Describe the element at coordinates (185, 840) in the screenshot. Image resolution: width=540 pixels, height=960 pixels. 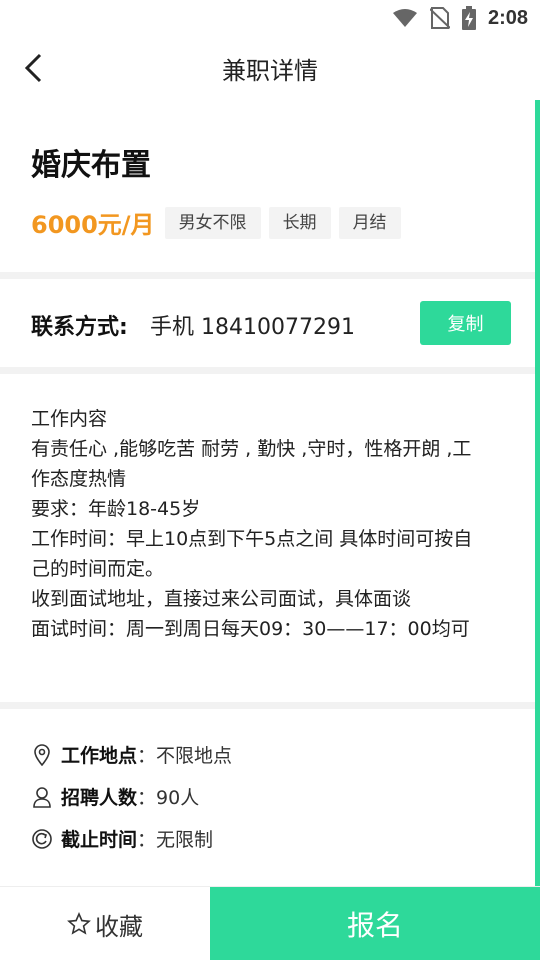
I see `deadline-value: 无限制` at that location.